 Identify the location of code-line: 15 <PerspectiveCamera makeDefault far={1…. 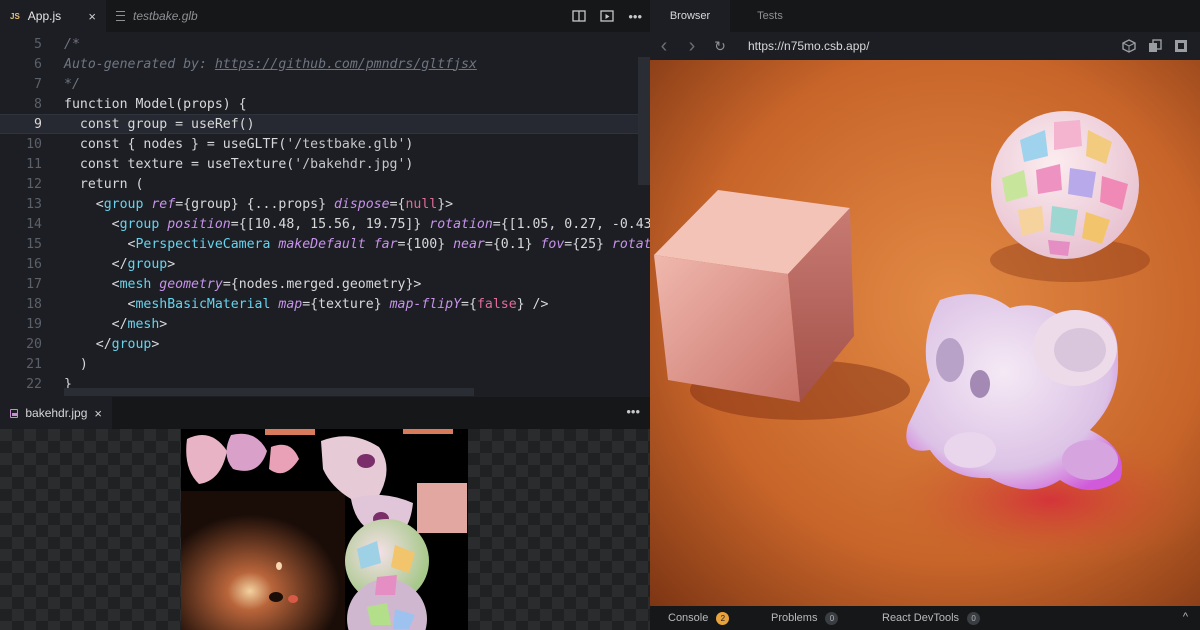
(325, 244).